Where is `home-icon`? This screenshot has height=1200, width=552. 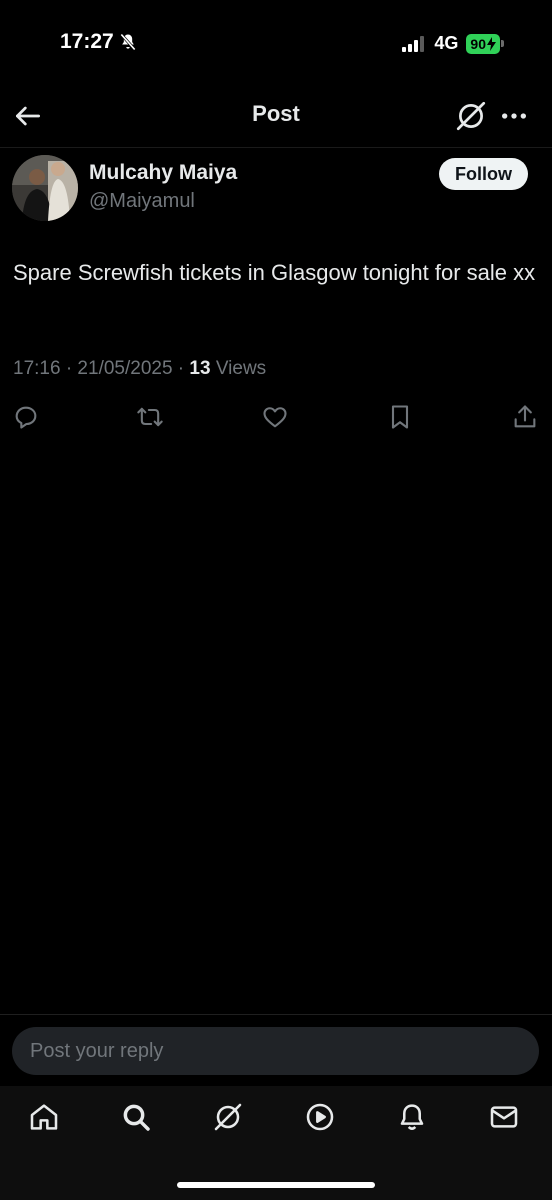 home-icon is located at coordinates (44, 1120).